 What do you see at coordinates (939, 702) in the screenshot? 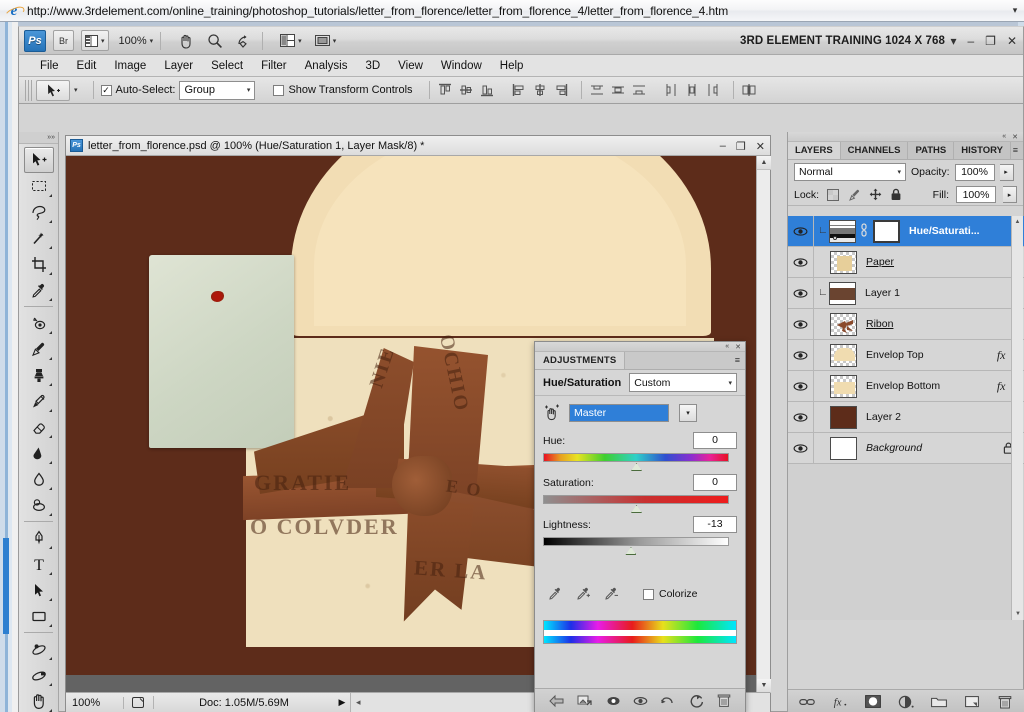
I see `new-group-icon` at bounding box center [939, 702].